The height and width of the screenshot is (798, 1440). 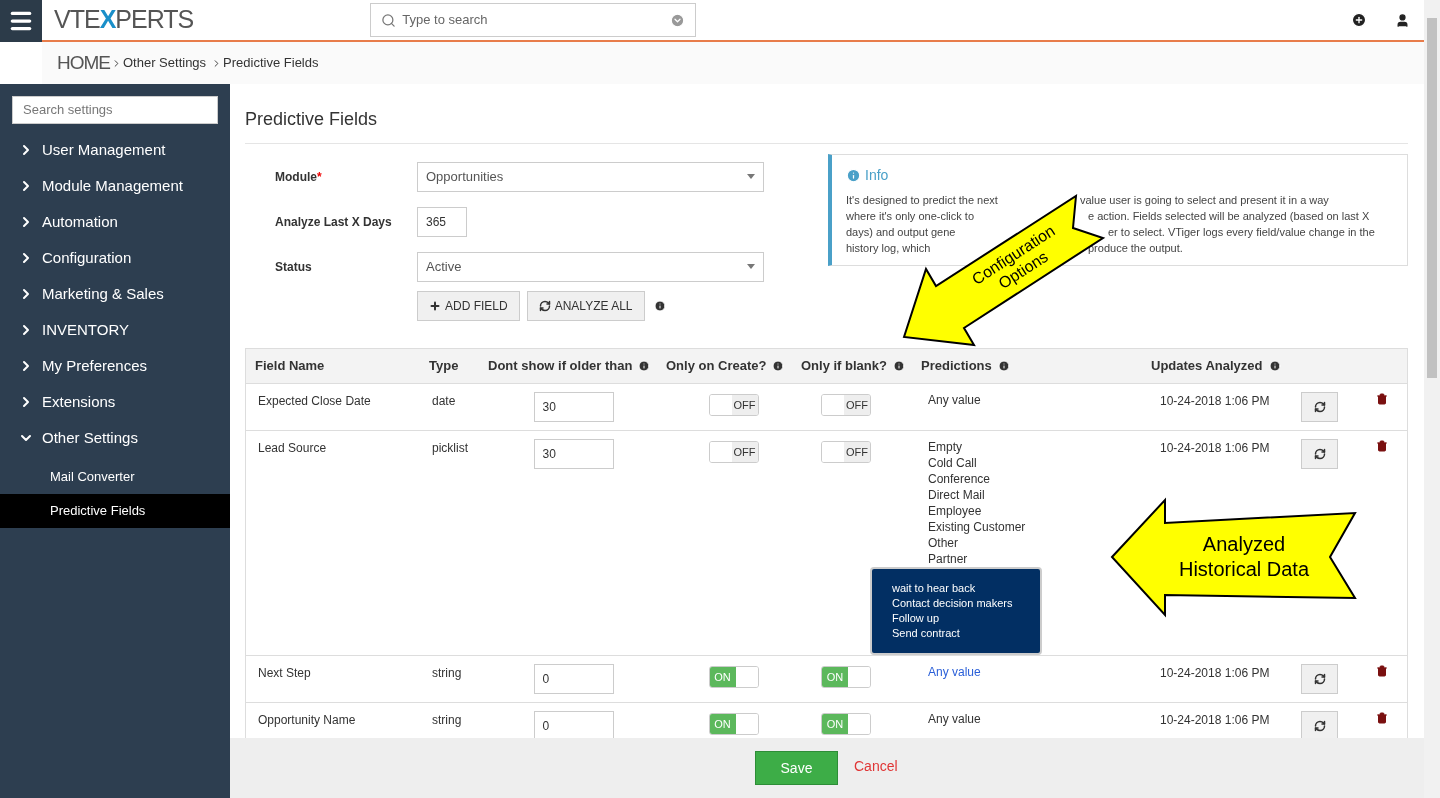 I want to click on table-cell-text: date, so click(x=444, y=401).